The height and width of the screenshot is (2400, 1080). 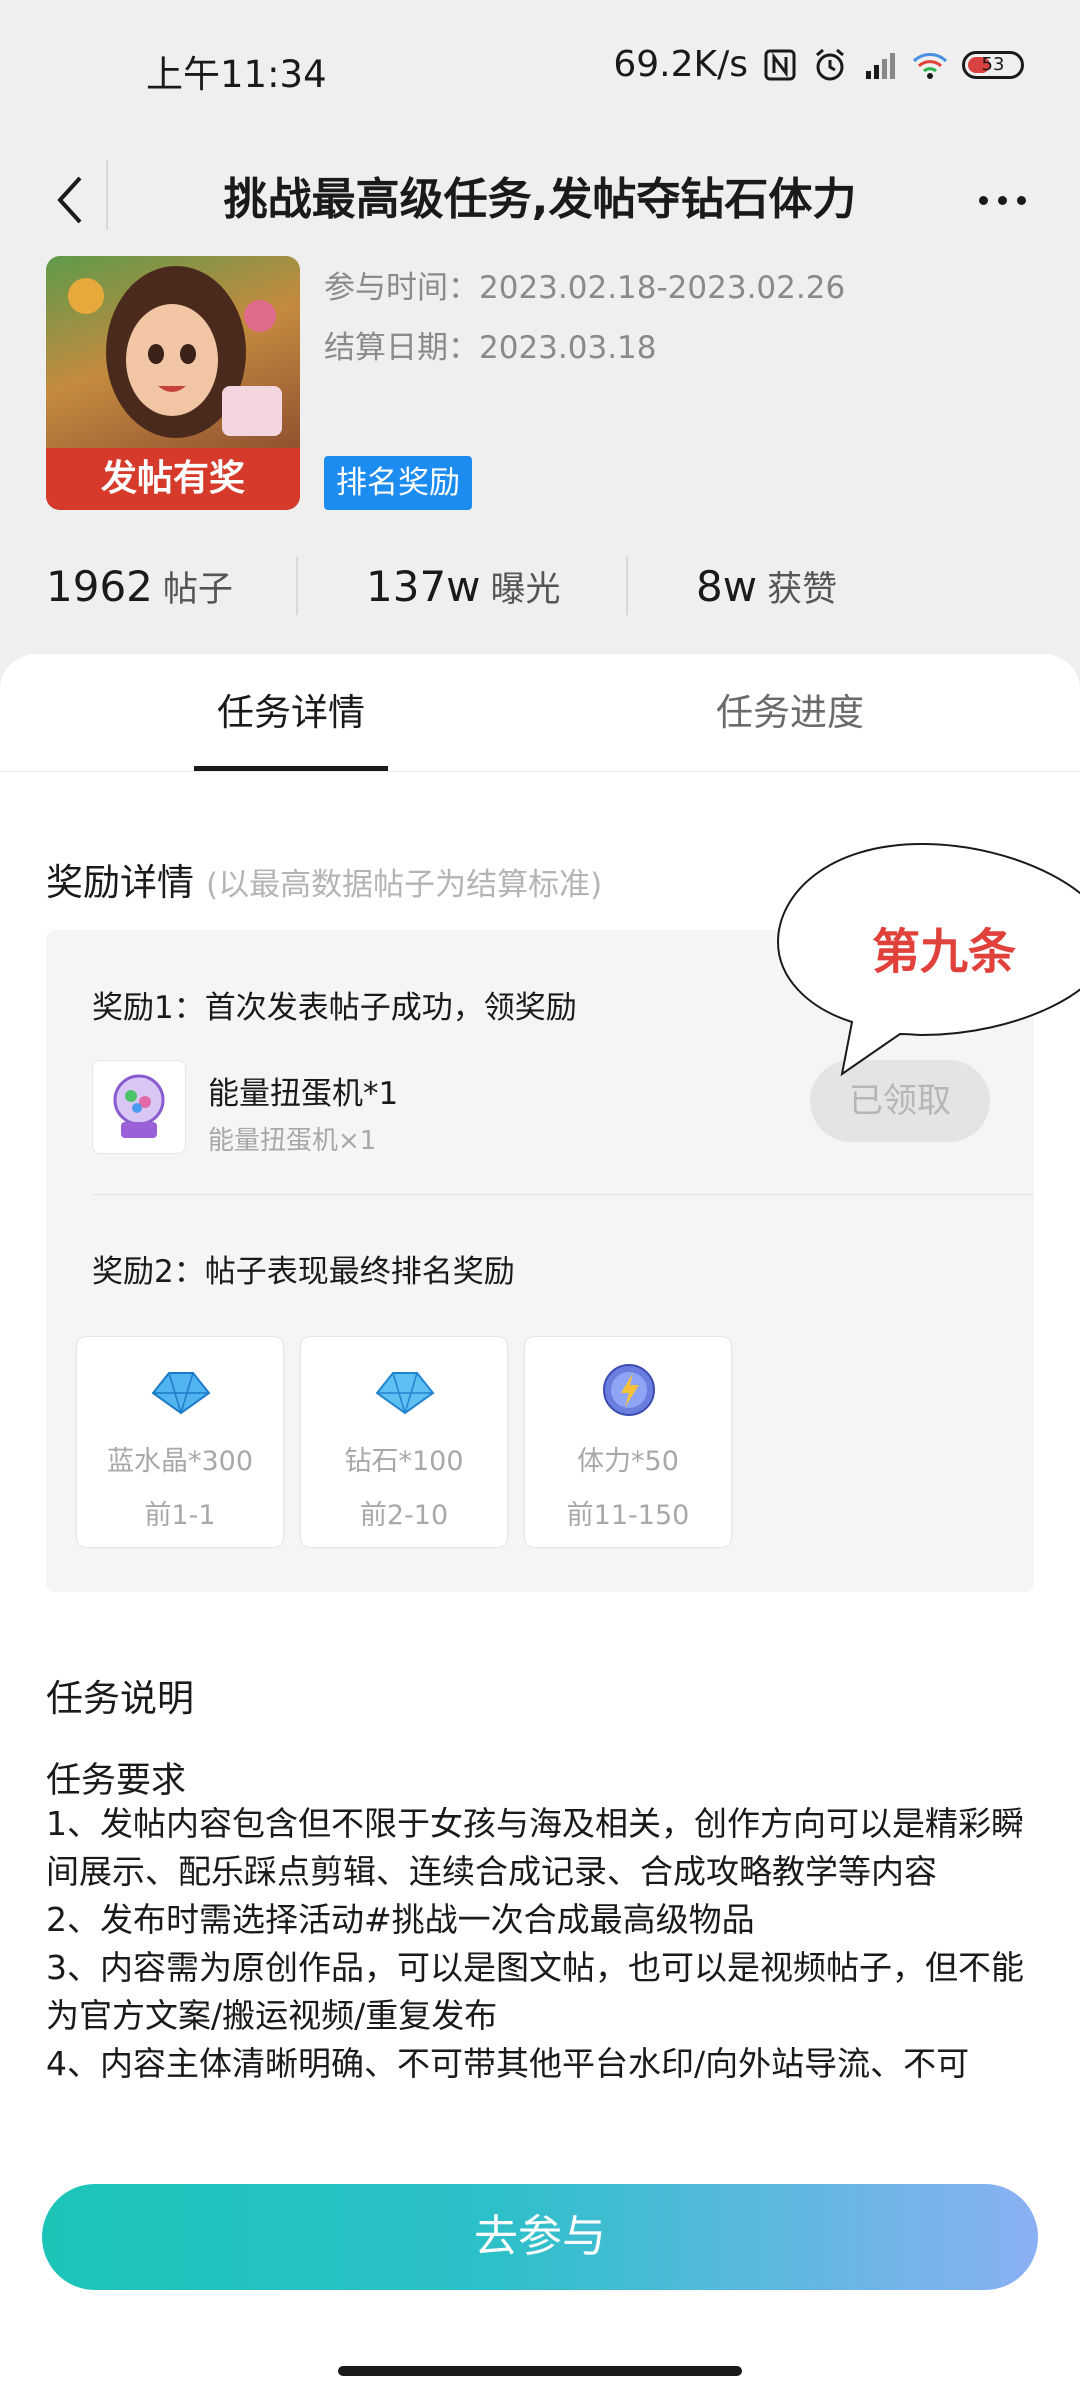 What do you see at coordinates (944, 952) in the screenshot?
I see `annotation-text: 第九条` at bounding box center [944, 952].